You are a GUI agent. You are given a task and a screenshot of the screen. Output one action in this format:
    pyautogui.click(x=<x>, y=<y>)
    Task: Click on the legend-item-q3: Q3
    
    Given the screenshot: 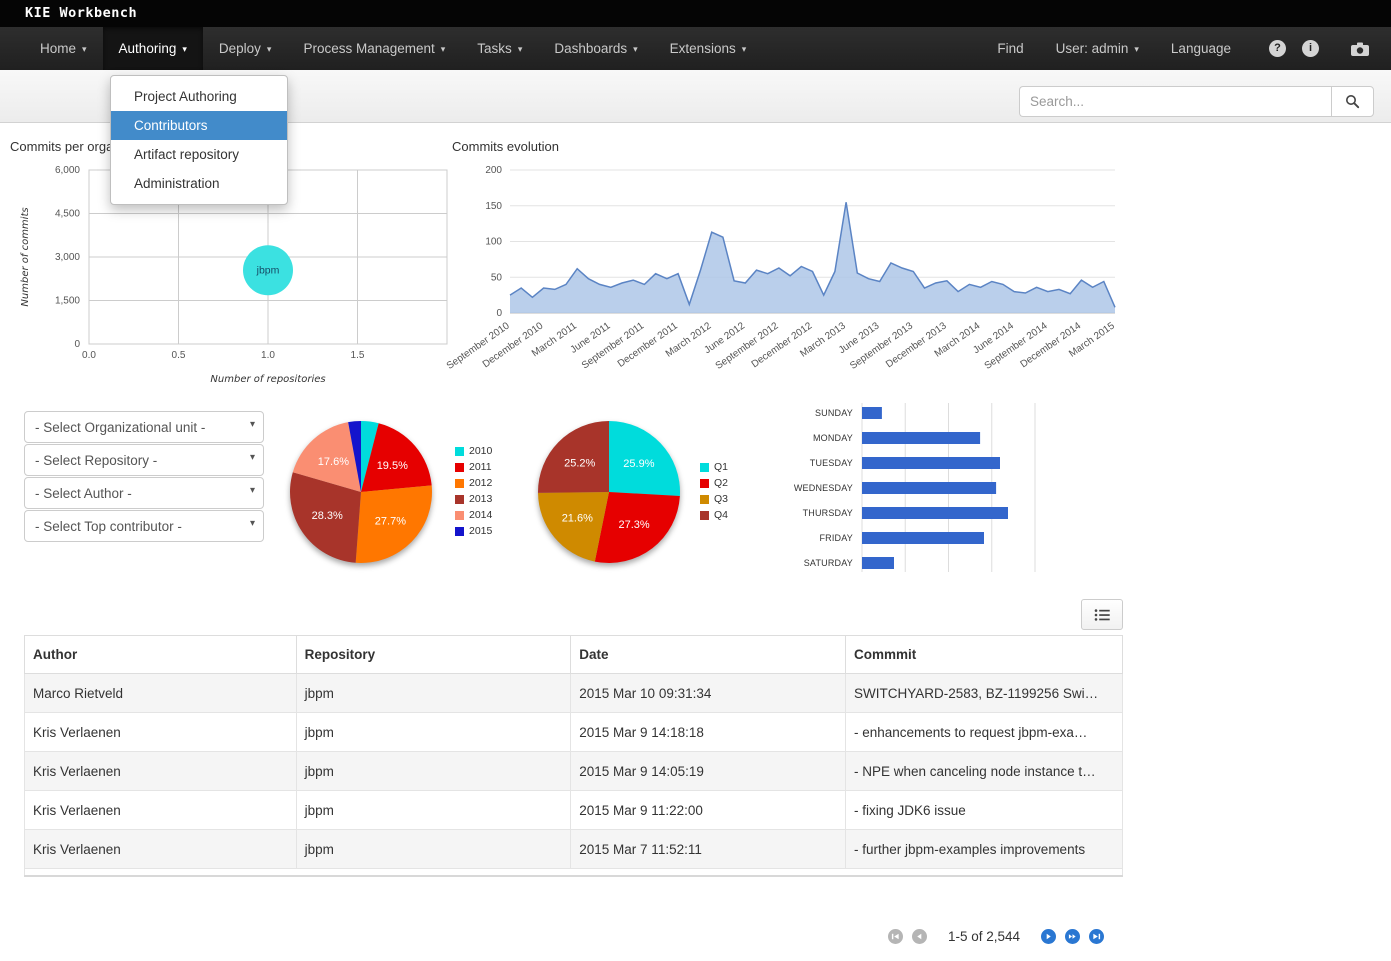 What is the action you would take?
    pyautogui.click(x=714, y=499)
    